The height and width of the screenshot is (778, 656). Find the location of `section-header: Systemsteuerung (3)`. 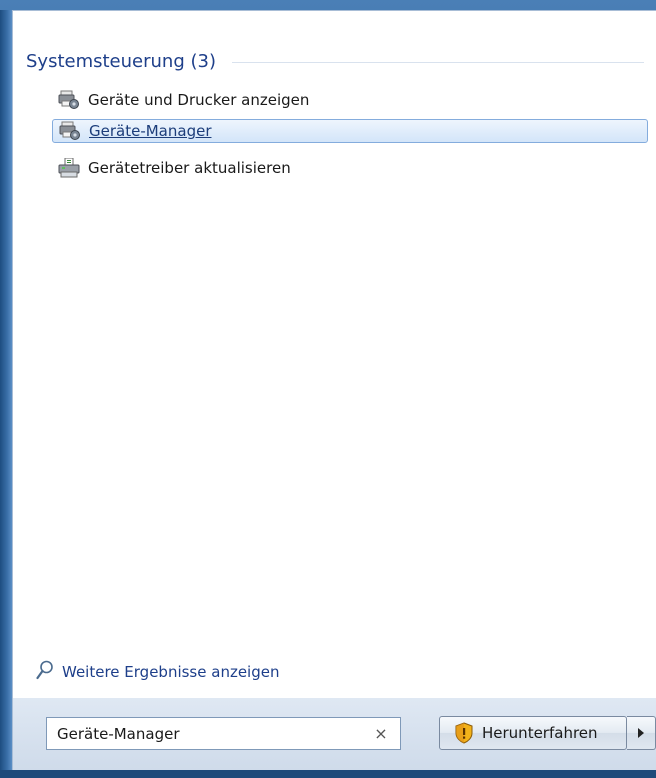

section-header: Systemsteuerung (3) is located at coordinates (335, 61).